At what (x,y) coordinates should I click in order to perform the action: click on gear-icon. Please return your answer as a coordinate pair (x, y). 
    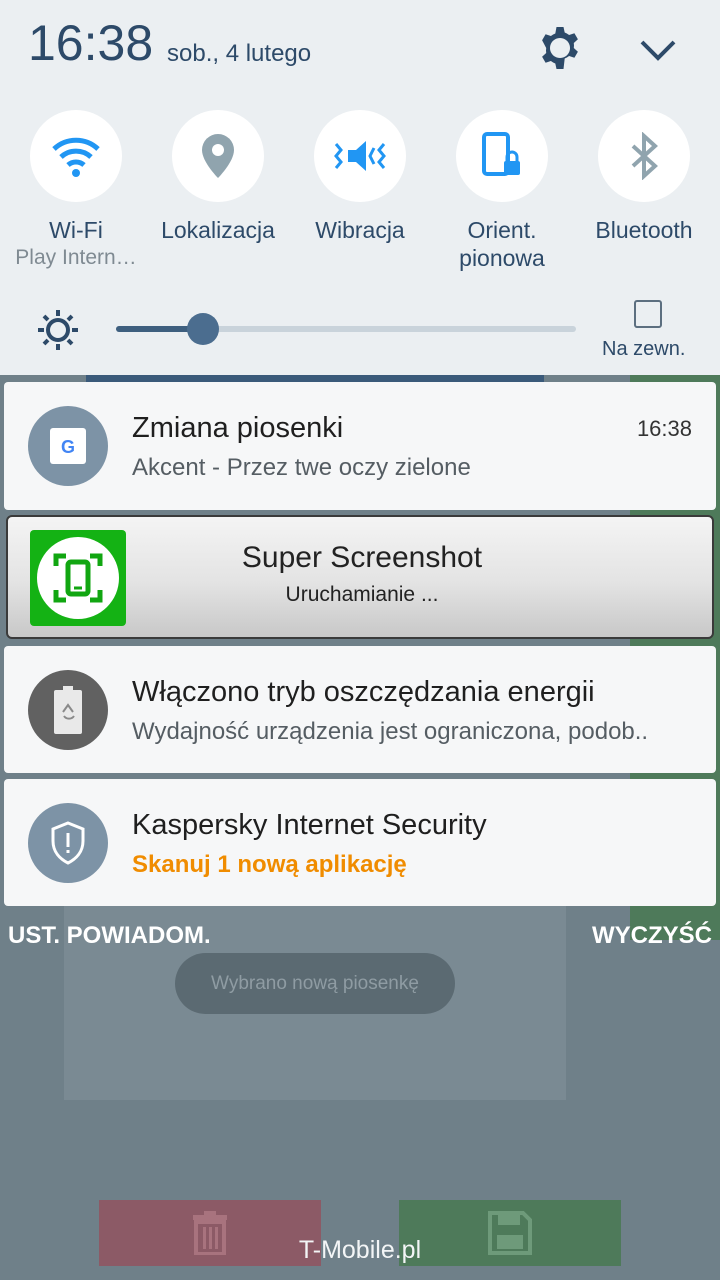
    Looking at the image, I should click on (560, 48).